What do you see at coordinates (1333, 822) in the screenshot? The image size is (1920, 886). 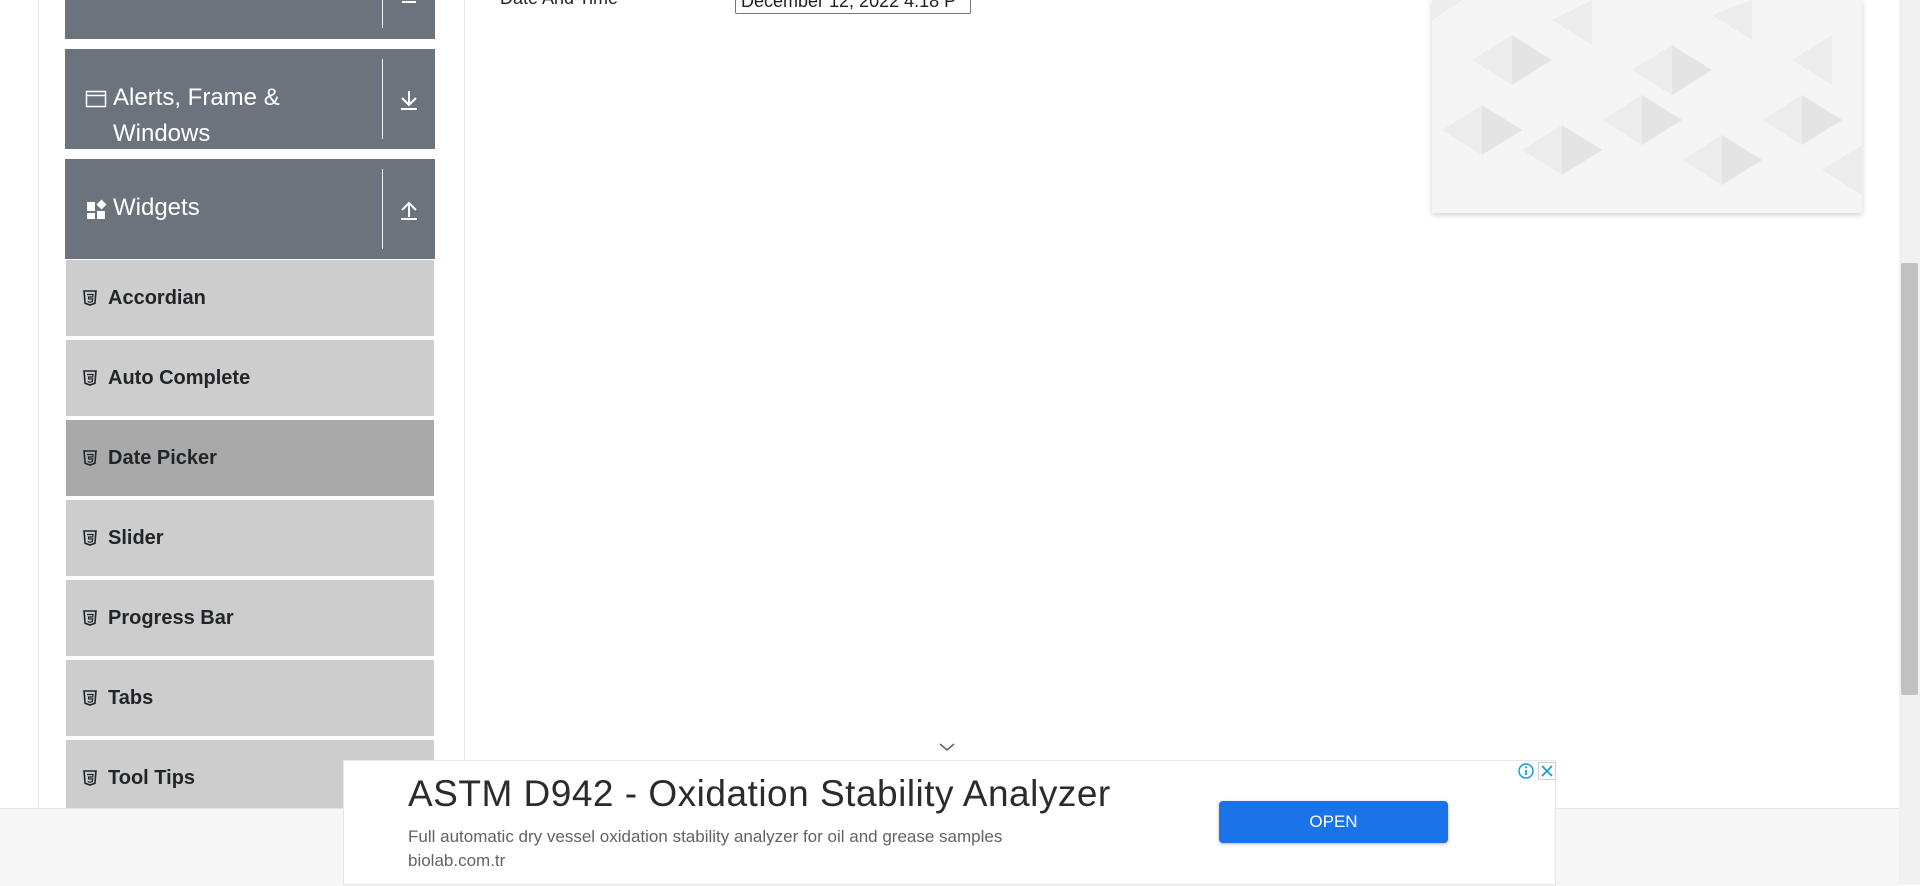 I see `ad-open-button: OPEN` at bounding box center [1333, 822].